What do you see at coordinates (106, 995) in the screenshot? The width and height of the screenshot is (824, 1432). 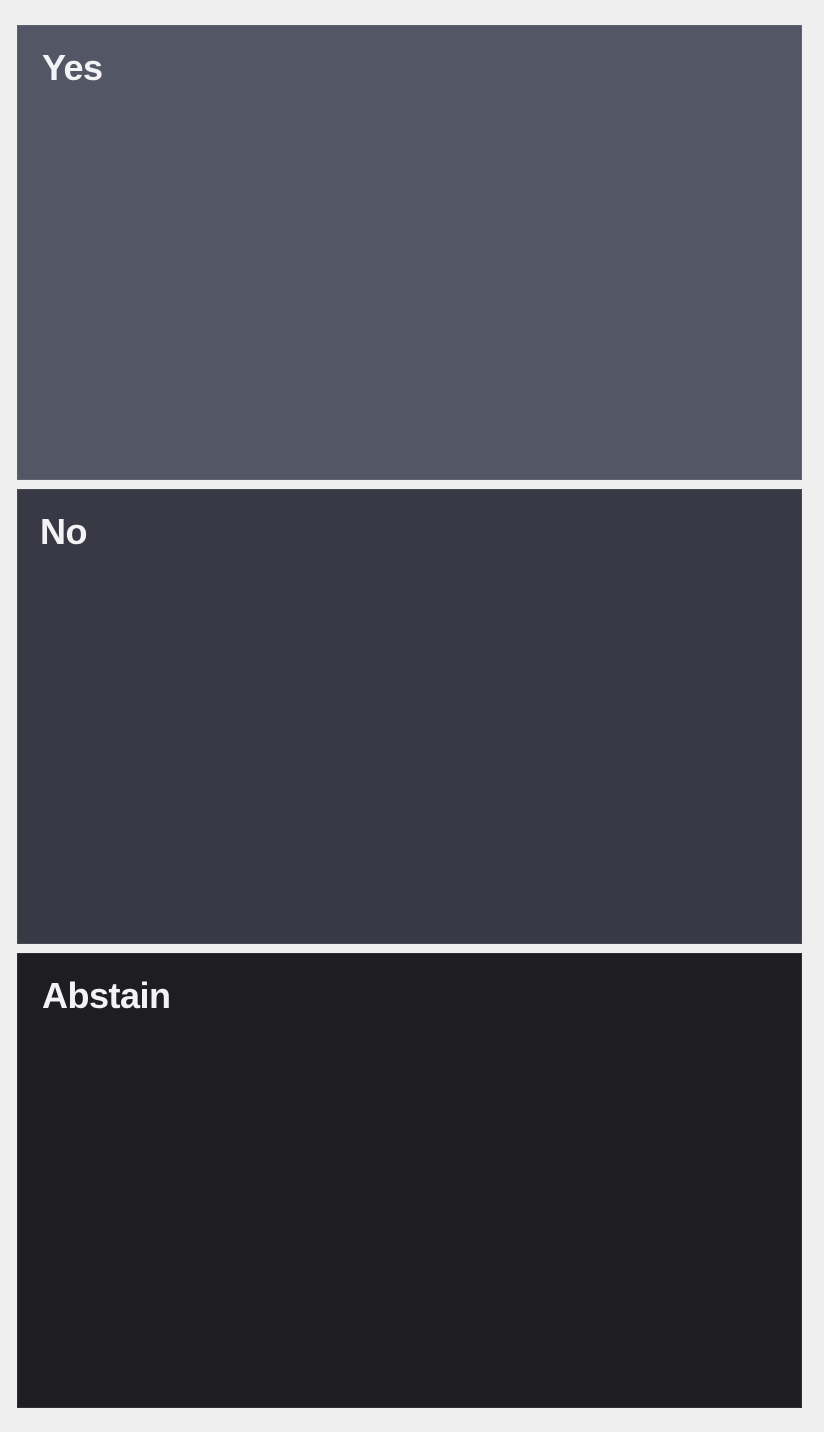 I see `abstain-option-label: Abstain` at bounding box center [106, 995].